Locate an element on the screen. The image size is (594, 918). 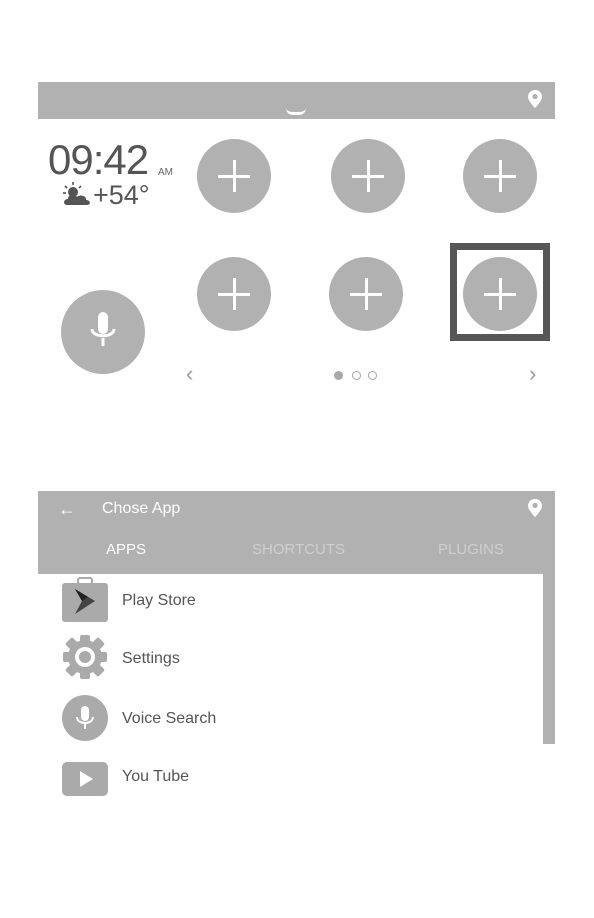
tab-plugins: PLUGINS is located at coordinates (471, 549).